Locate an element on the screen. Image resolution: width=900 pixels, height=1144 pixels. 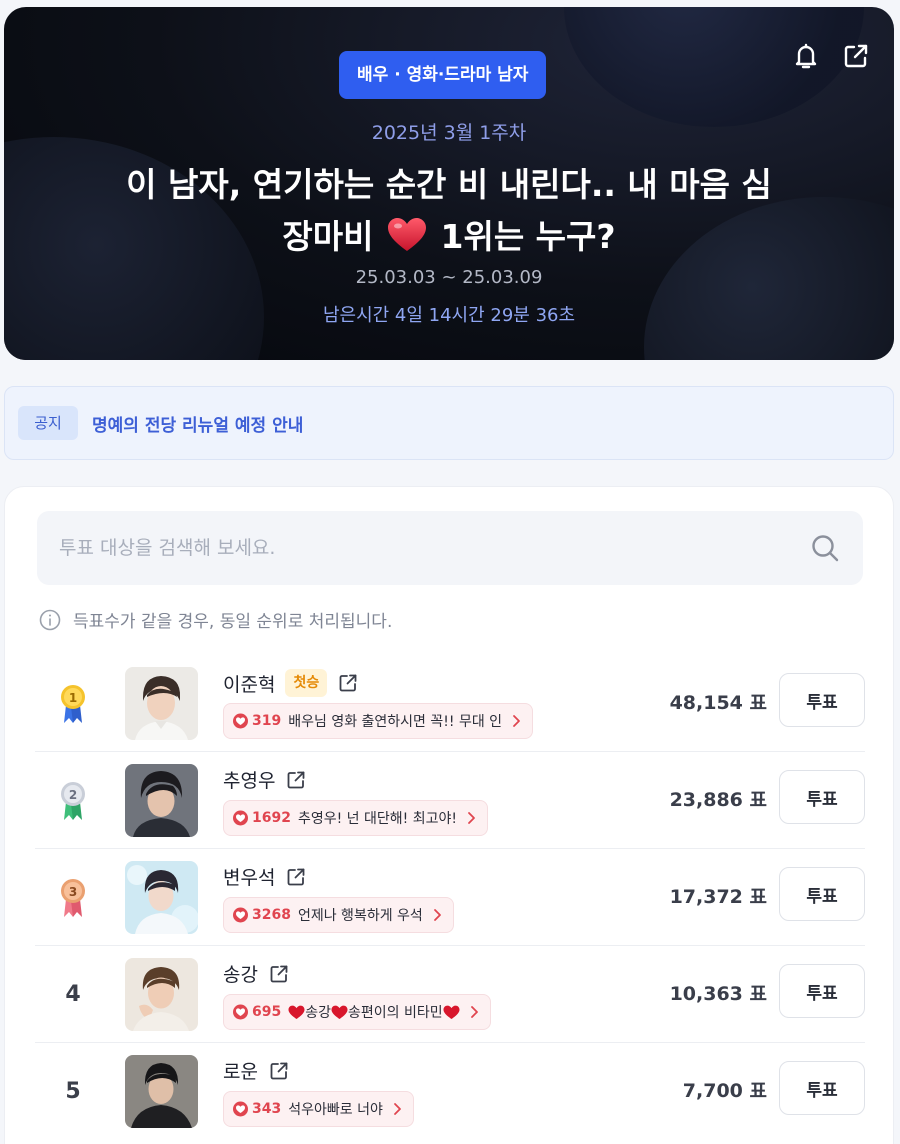
rank-cell: 2 is located at coordinates (73, 800).